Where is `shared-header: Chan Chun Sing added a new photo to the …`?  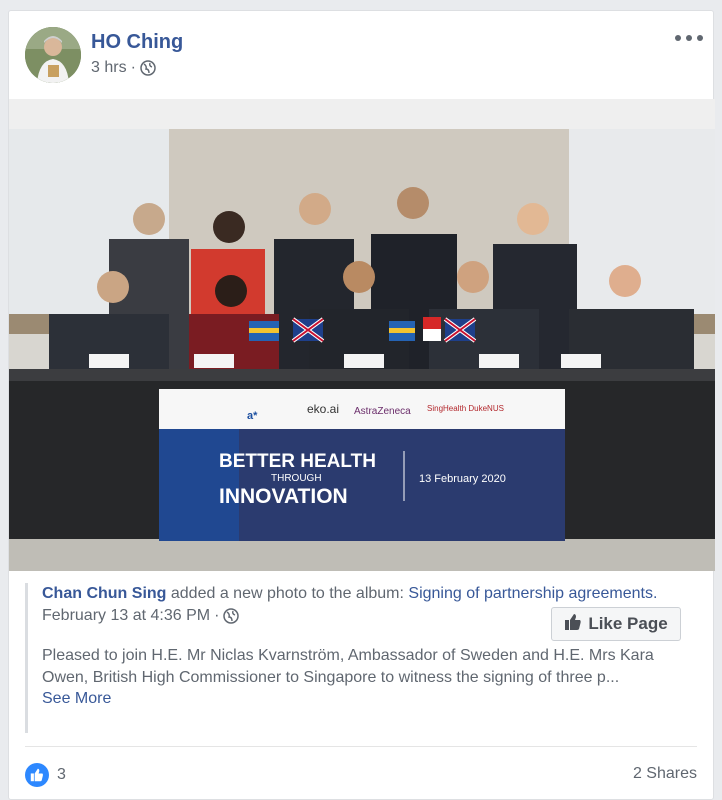 shared-header: Chan Chun Sing added a new photo to the … is located at coordinates (370, 594).